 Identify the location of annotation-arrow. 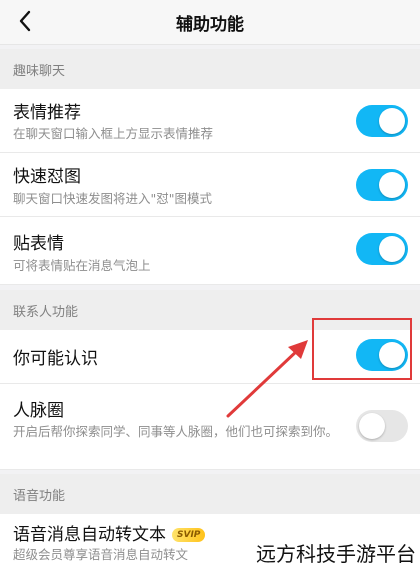
(267, 379).